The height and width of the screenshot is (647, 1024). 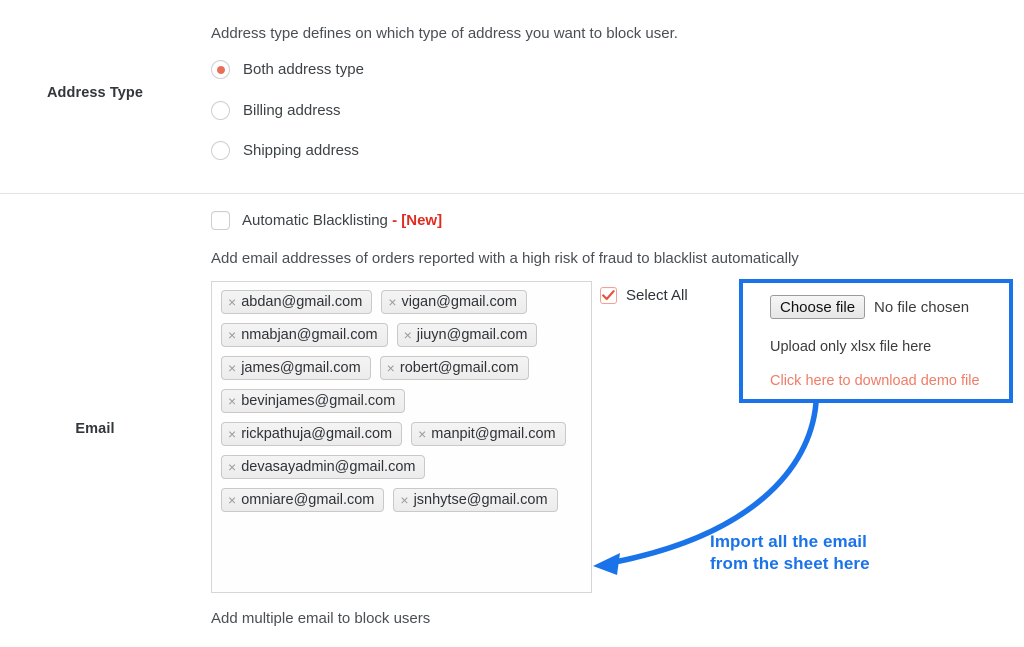 I want to click on email-tag: × manpit@gmail.com, so click(x=488, y=434).